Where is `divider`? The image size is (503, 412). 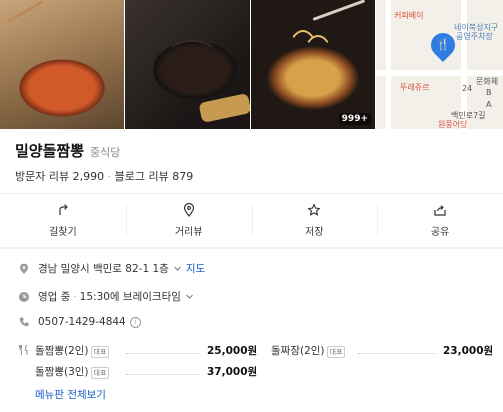
divider is located at coordinates (251, 193).